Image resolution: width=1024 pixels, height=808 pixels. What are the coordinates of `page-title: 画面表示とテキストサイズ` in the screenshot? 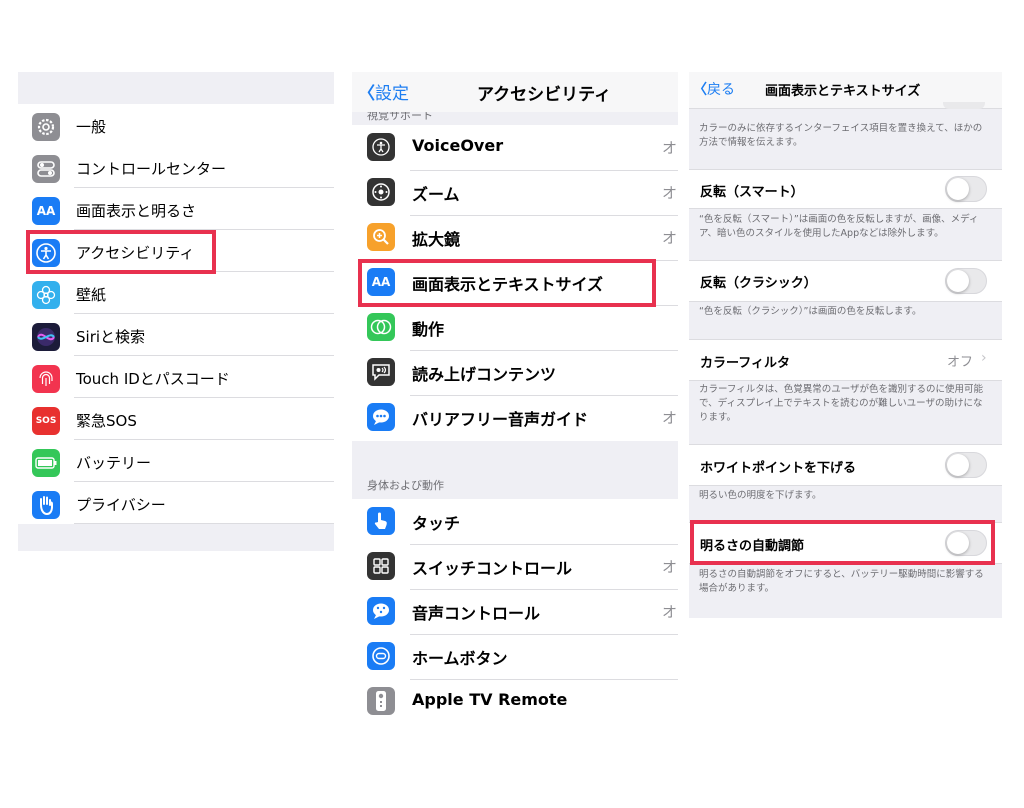 It's located at (843, 91).